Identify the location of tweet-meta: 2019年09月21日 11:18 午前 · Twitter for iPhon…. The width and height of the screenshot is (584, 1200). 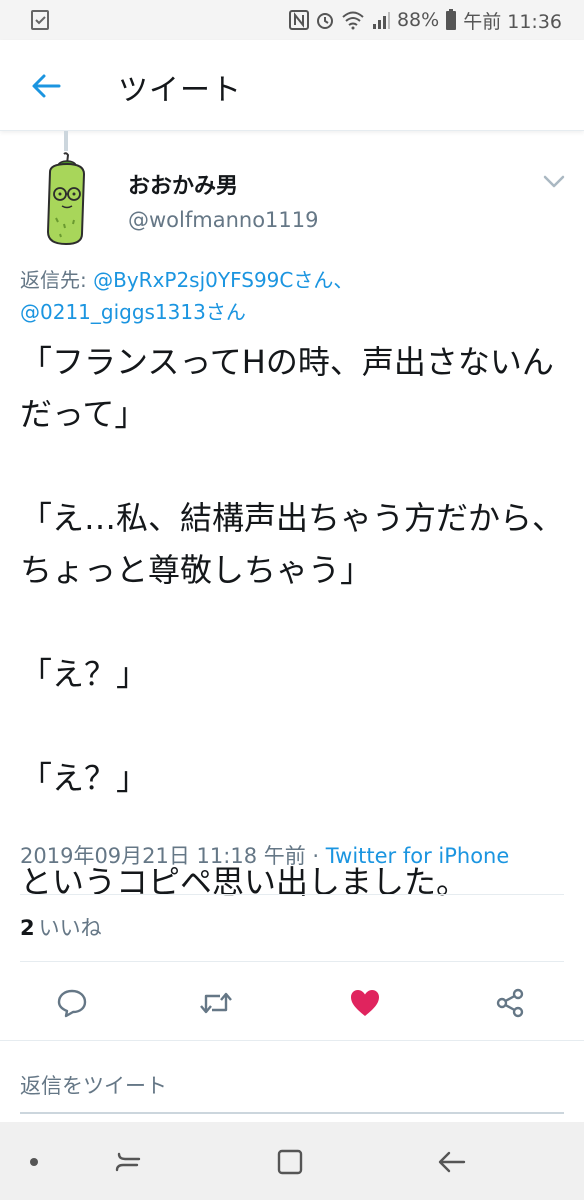
(264, 855).